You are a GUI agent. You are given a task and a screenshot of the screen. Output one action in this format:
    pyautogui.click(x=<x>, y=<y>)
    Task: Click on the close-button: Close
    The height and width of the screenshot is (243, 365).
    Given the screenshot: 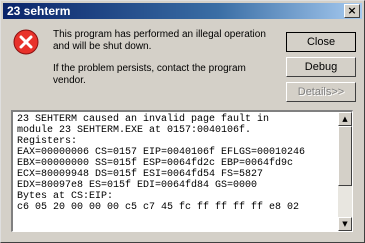 What is the action you would take?
    pyautogui.click(x=321, y=42)
    